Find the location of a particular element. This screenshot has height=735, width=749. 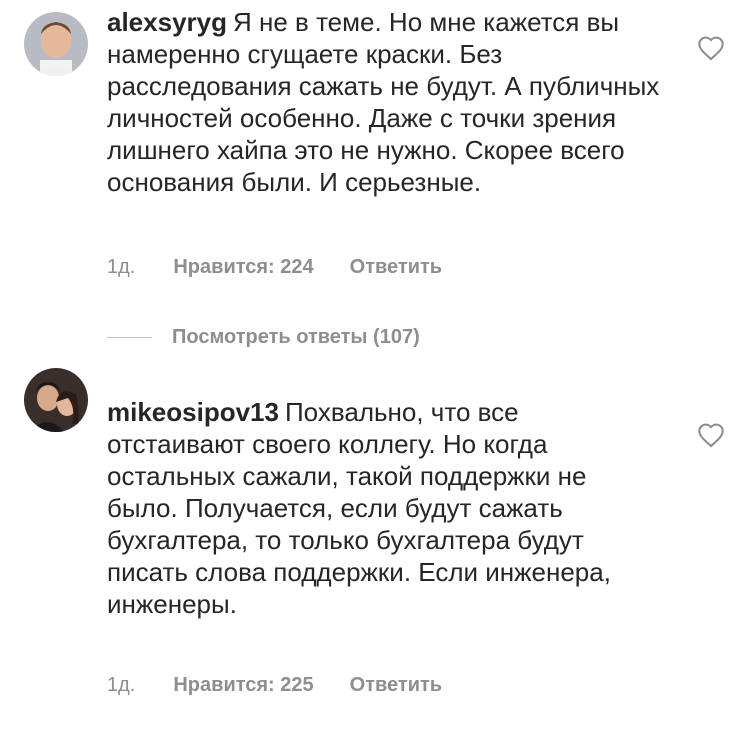

view-replies-button: Посмотреть ответы (107) is located at coordinates (263, 337).